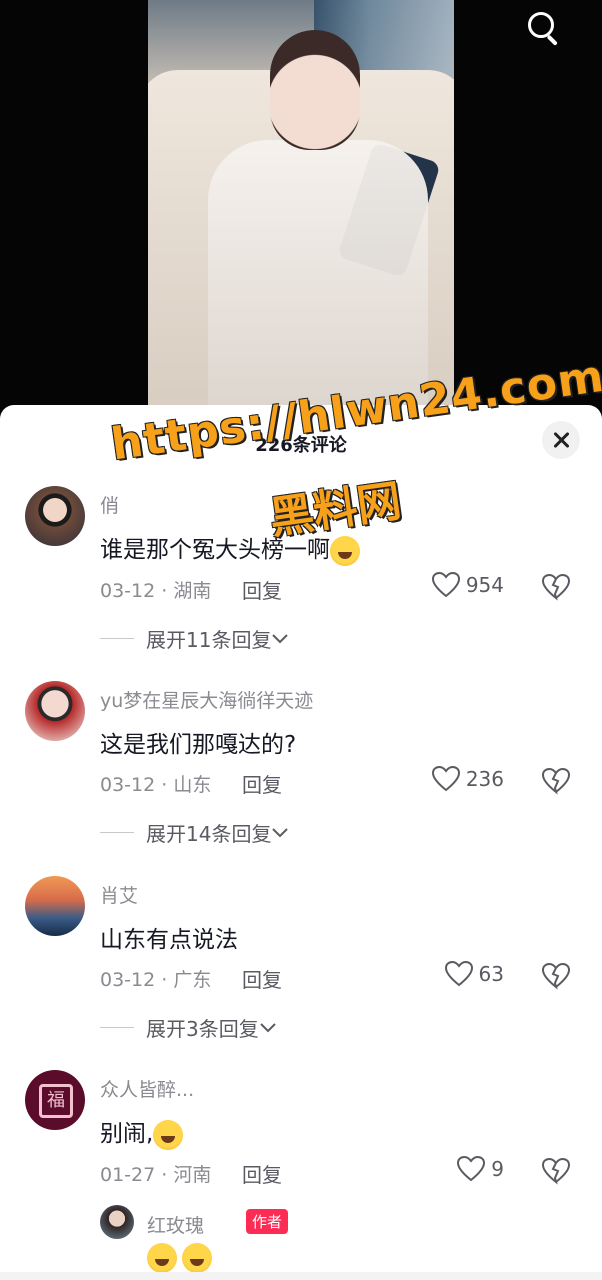  I want to click on like-count: 236, so click(484, 779).